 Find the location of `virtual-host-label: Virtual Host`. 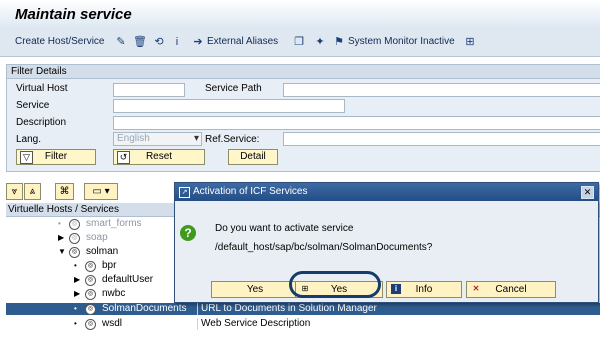

virtual-host-label: Virtual Host is located at coordinates (42, 88).